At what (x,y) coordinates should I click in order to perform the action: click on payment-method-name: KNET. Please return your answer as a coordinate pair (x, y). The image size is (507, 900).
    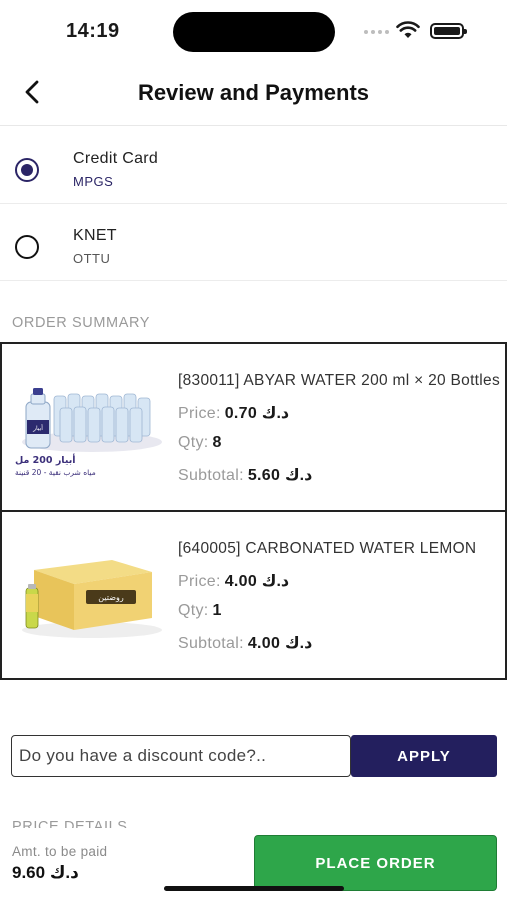
    Looking at the image, I should click on (95, 235).